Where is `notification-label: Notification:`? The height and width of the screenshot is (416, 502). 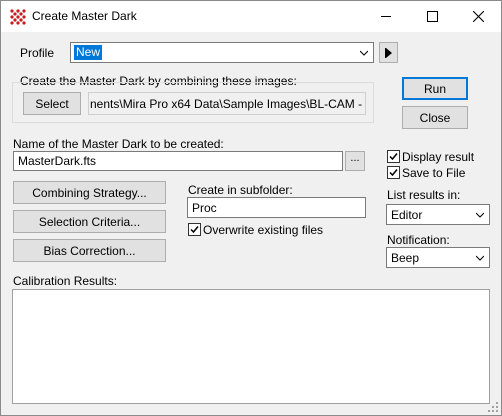
notification-label: Notification: is located at coordinates (418, 240).